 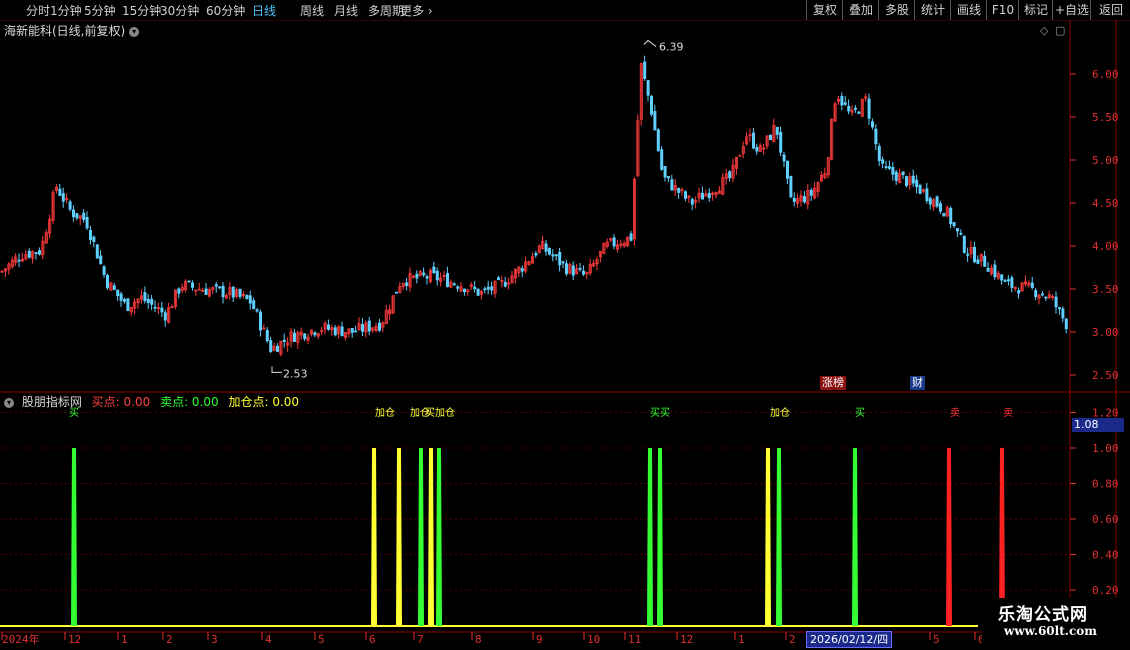 I want to click on period-tab-10: 更多 ›, so click(x=416, y=10).